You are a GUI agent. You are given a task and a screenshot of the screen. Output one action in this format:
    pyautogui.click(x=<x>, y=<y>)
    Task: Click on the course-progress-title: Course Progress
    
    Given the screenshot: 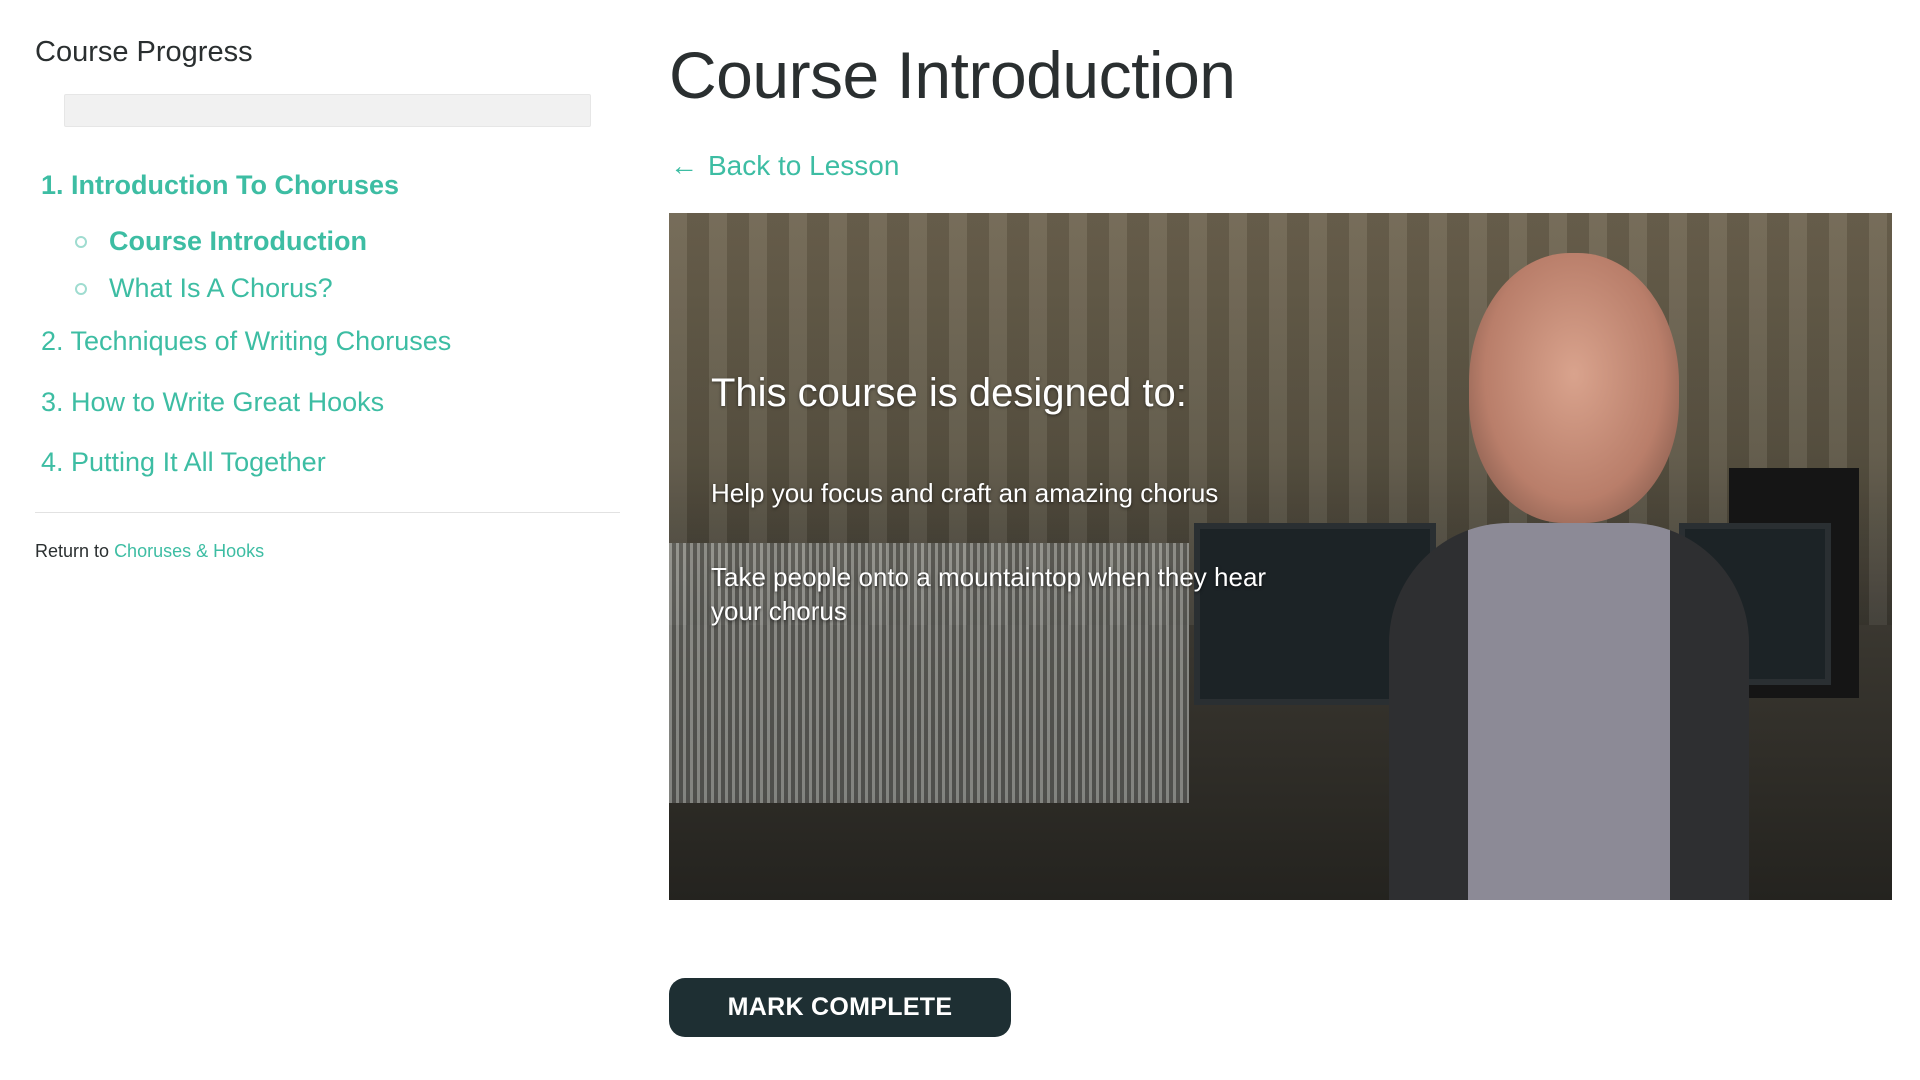 What is the action you would take?
    pyautogui.click(x=144, y=52)
    